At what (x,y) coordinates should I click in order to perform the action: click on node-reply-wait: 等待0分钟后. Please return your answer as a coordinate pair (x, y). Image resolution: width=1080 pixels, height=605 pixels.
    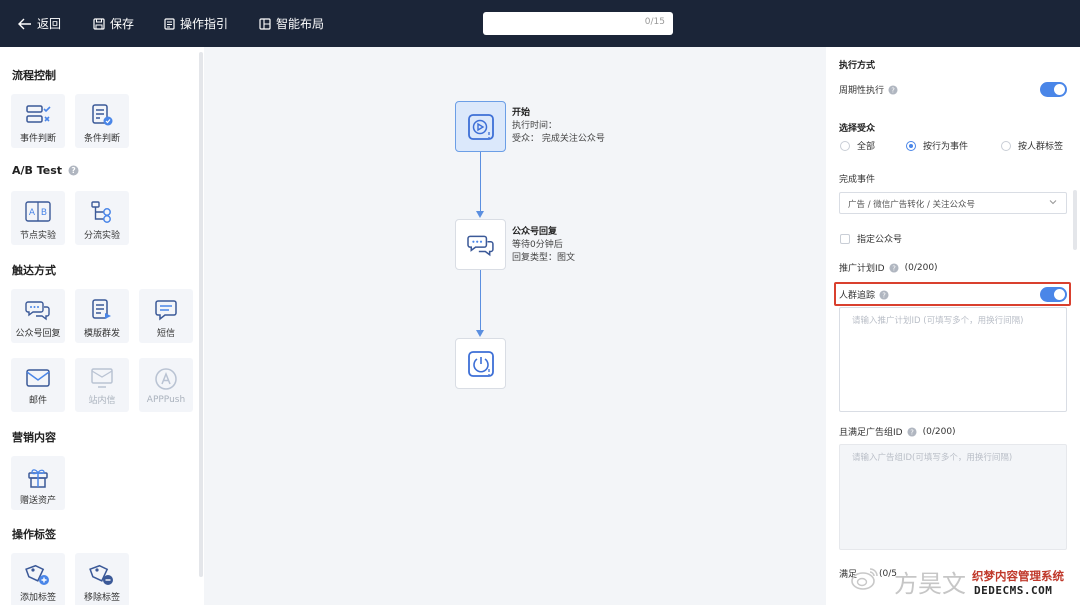
    Looking at the image, I should click on (537, 245).